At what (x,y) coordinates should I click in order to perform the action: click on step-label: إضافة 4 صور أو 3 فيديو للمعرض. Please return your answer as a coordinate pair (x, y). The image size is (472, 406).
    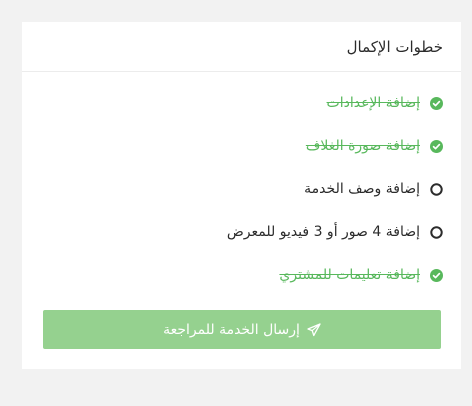
    Looking at the image, I should click on (323, 232).